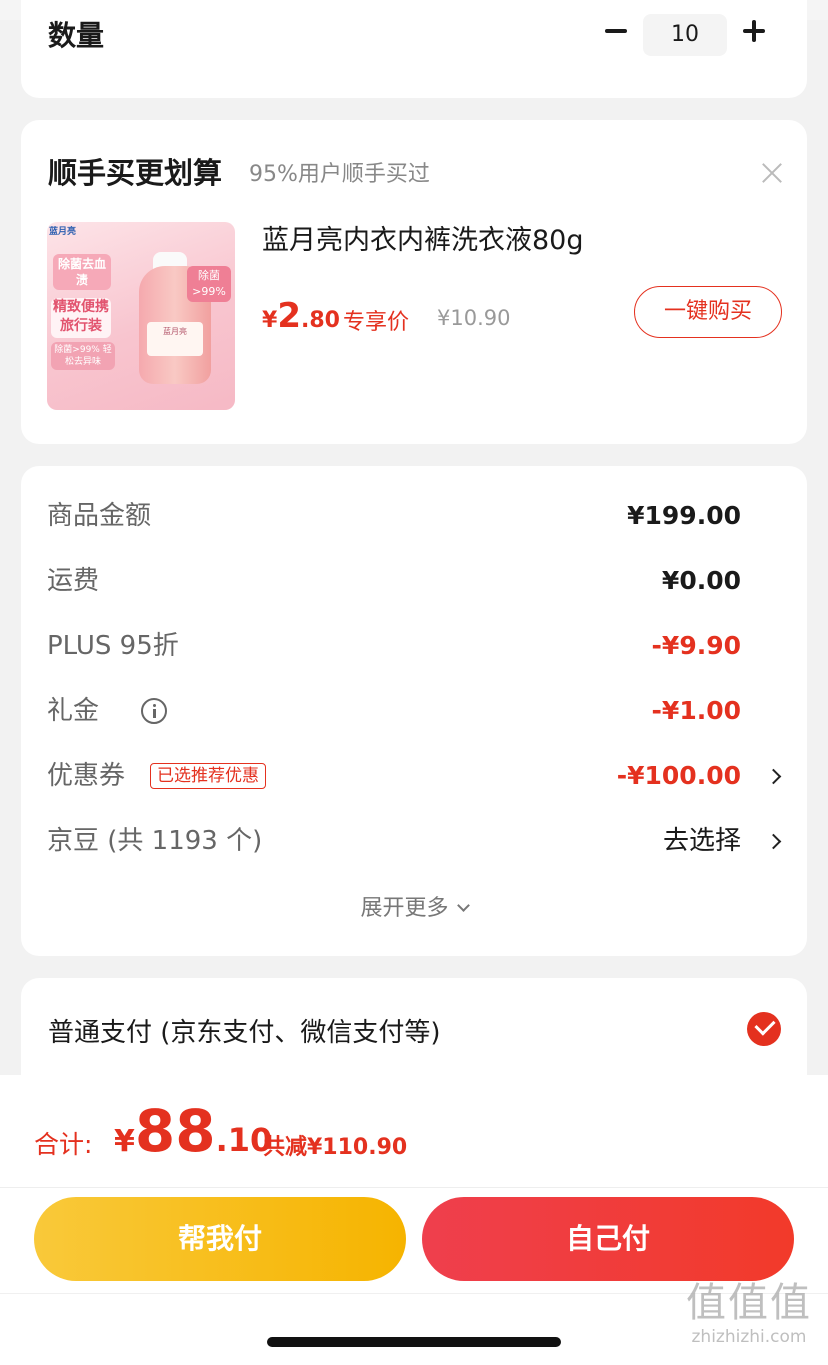 This screenshot has height=1365, width=828. What do you see at coordinates (73, 581) in the screenshot?
I see `summary-label: 运费` at bounding box center [73, 581].